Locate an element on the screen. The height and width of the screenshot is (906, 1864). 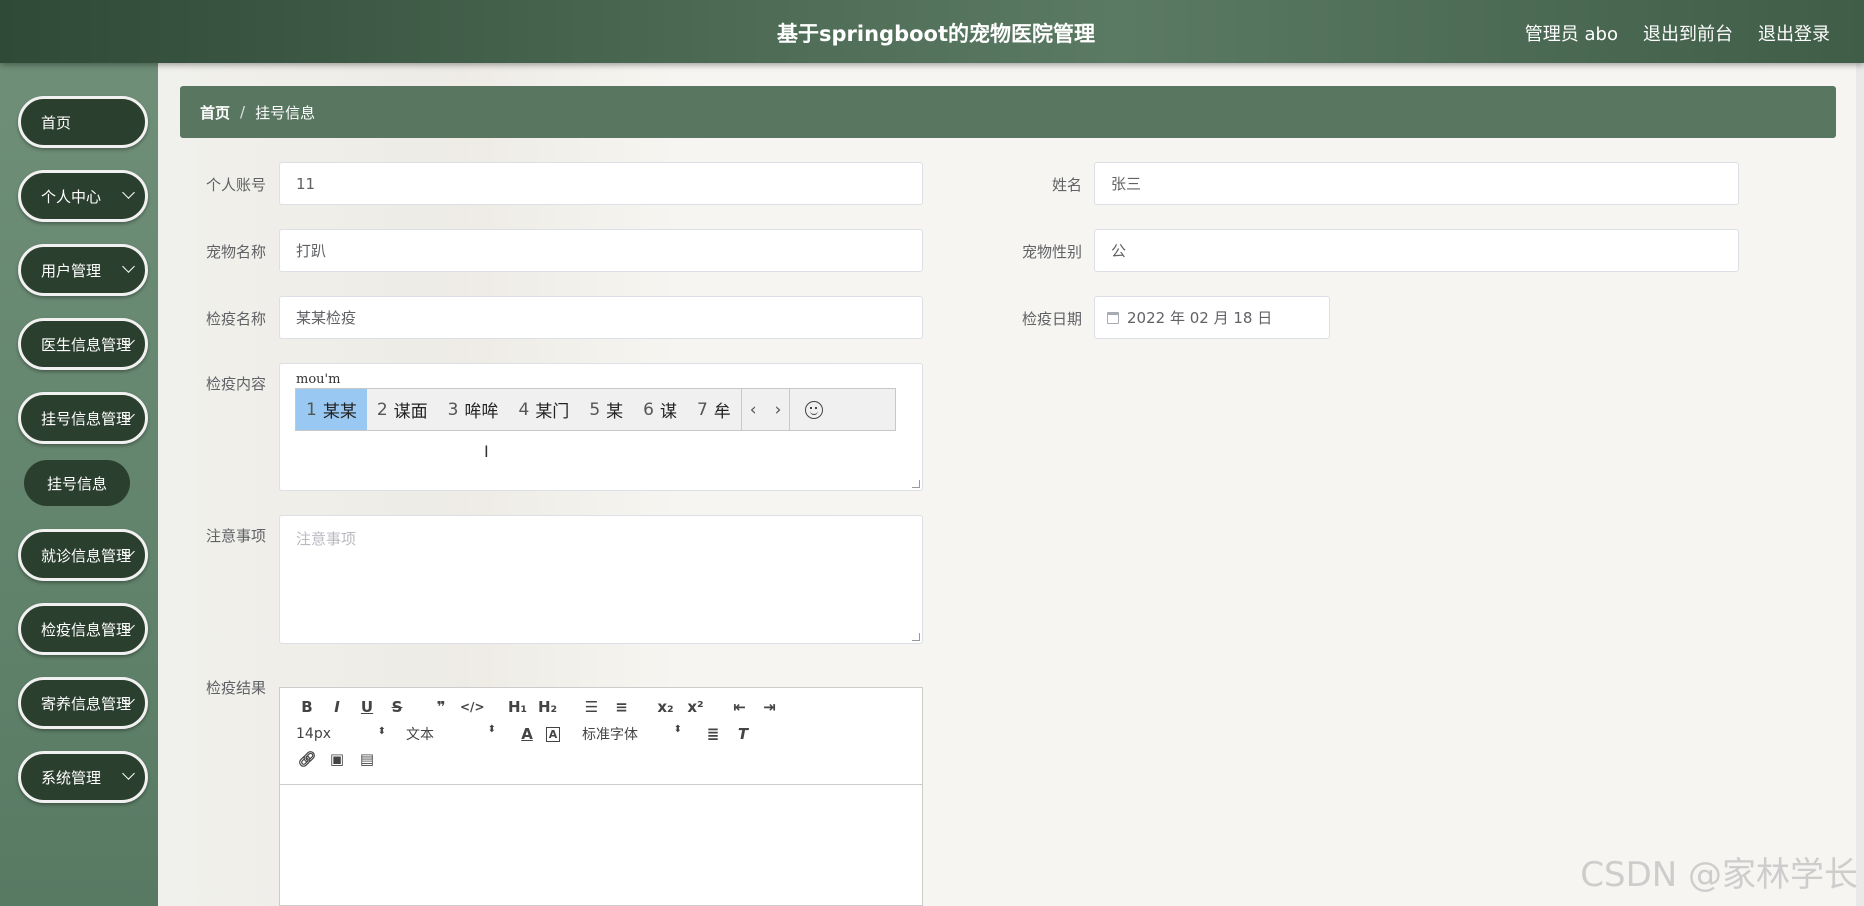
ordered-list-icon: ☰ is located at coordinates (592, 707).